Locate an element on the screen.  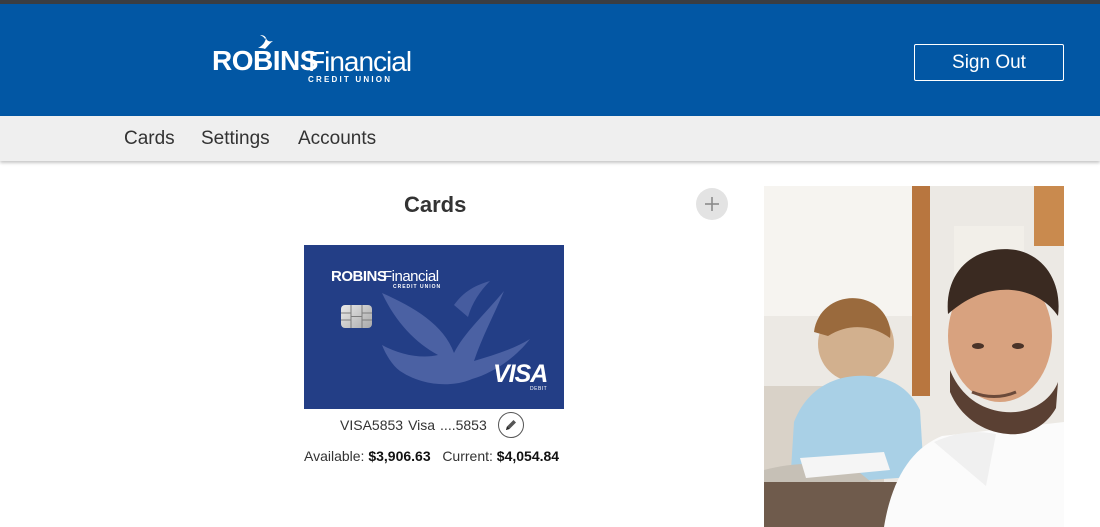
nav-item-cards: Cards is located at coordinates (149, 139).